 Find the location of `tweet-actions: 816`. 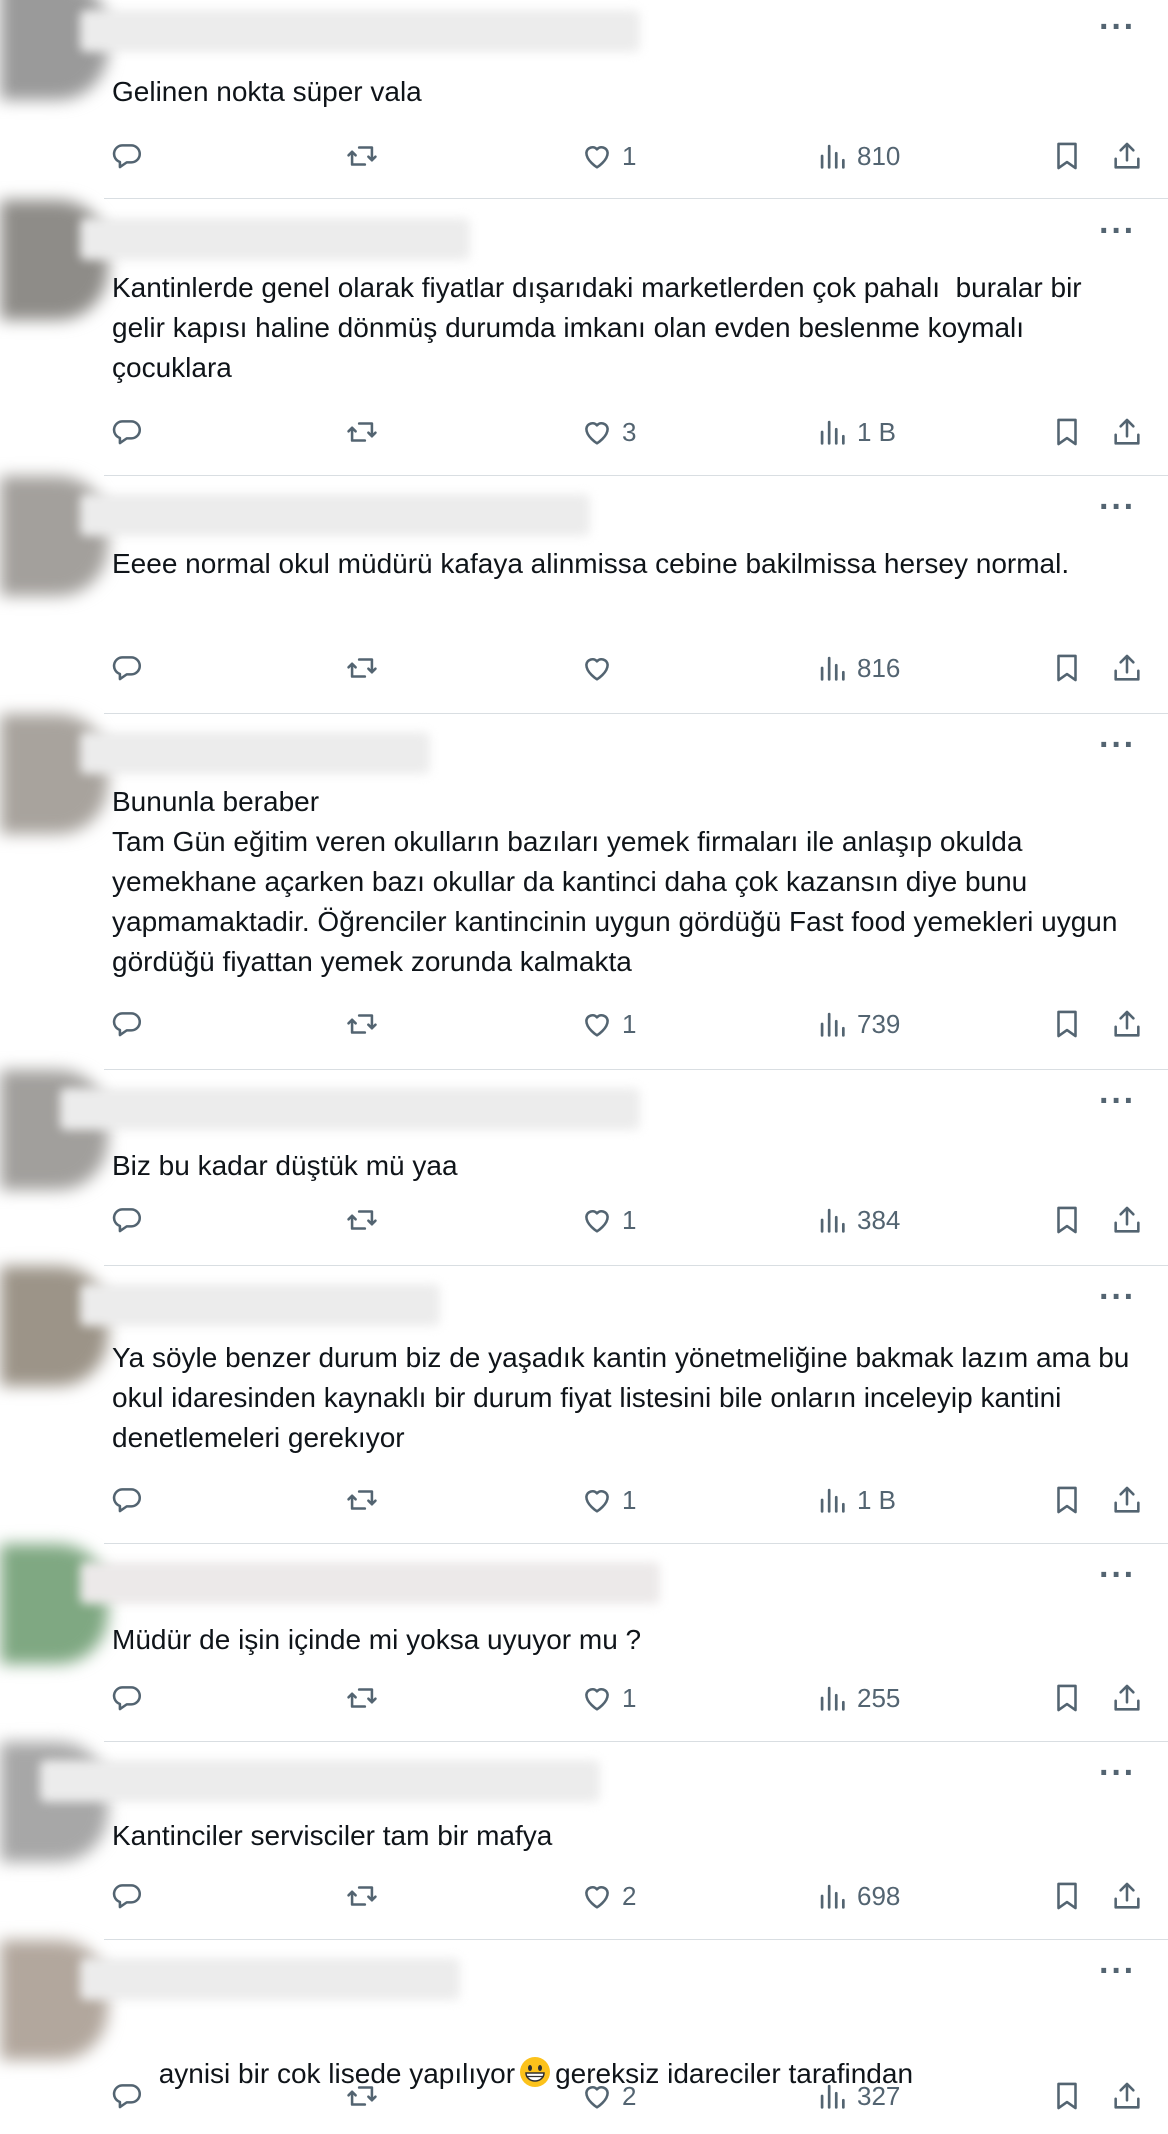

tweet-actions: 816 is located at coordinates (584, 668).